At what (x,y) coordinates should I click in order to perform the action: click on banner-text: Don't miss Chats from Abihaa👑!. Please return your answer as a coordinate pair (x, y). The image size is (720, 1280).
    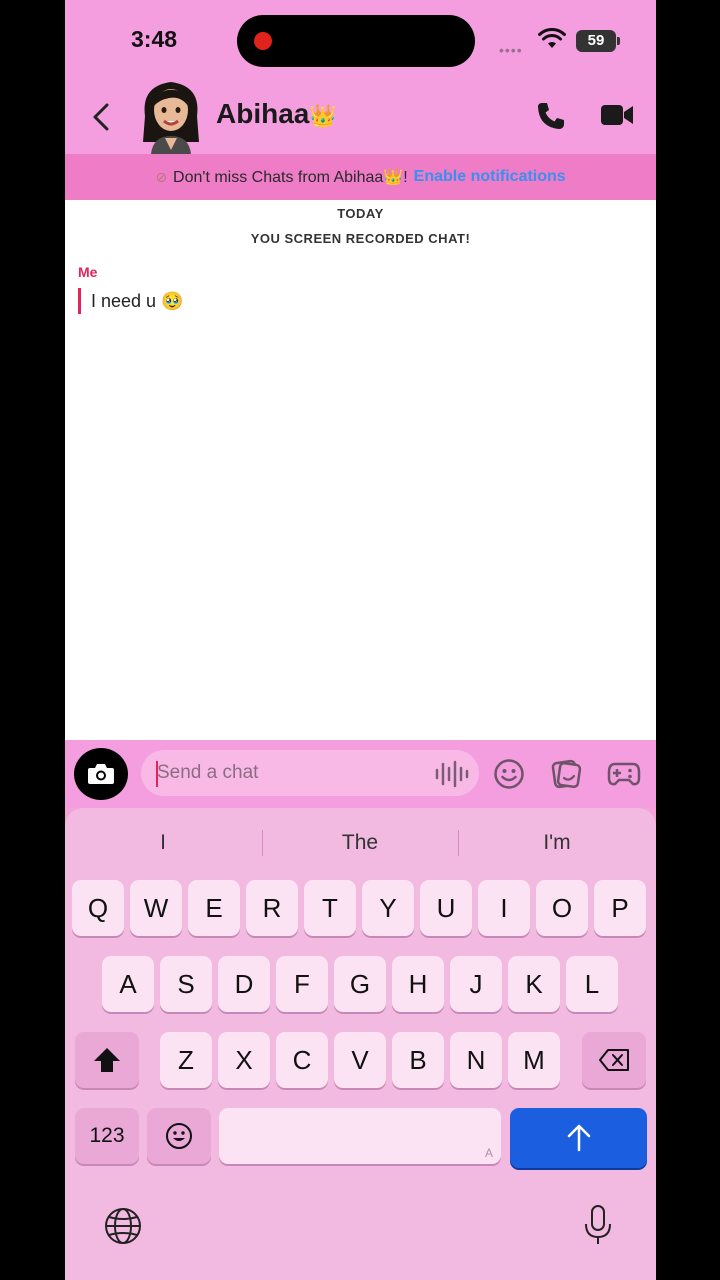
    Looking at the image, I should click on (290, 177).